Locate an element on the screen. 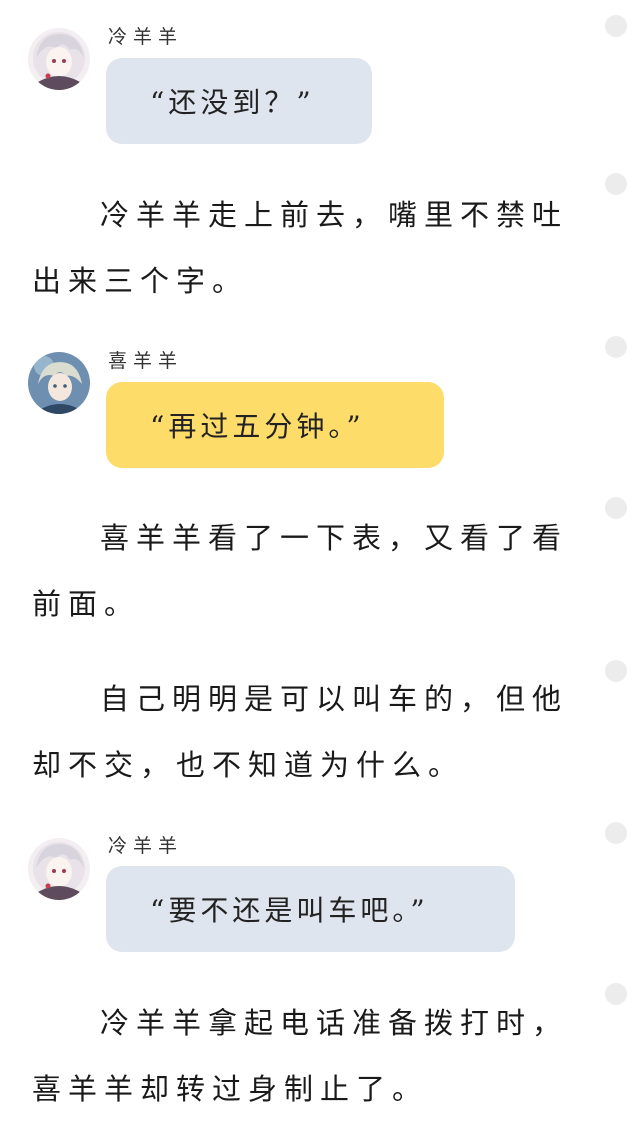  speech-text: “再过五分钟。” is located at coordinates (257, 426).